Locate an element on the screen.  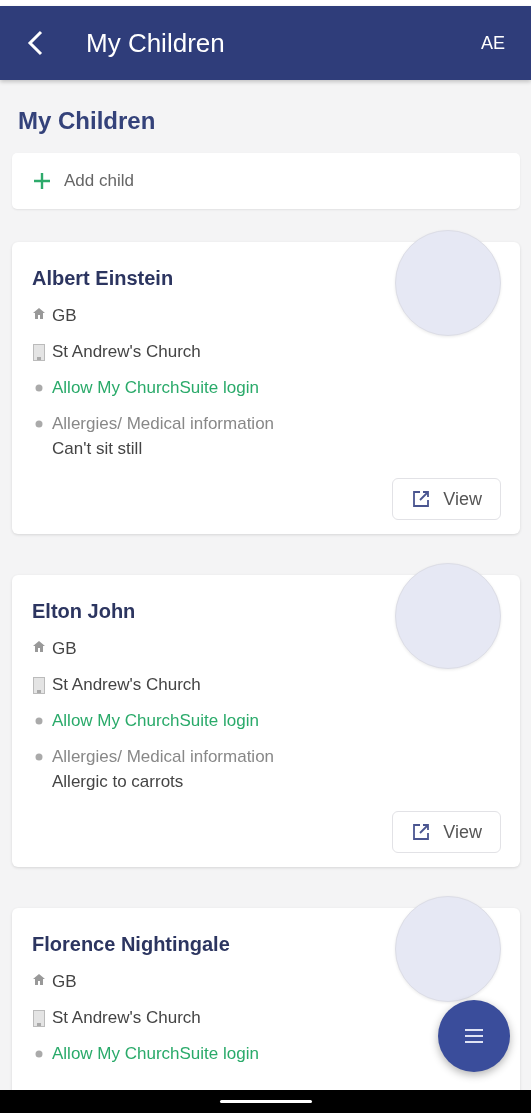
medical-info: Allergic to carrots is located at coordinates (118, 782).